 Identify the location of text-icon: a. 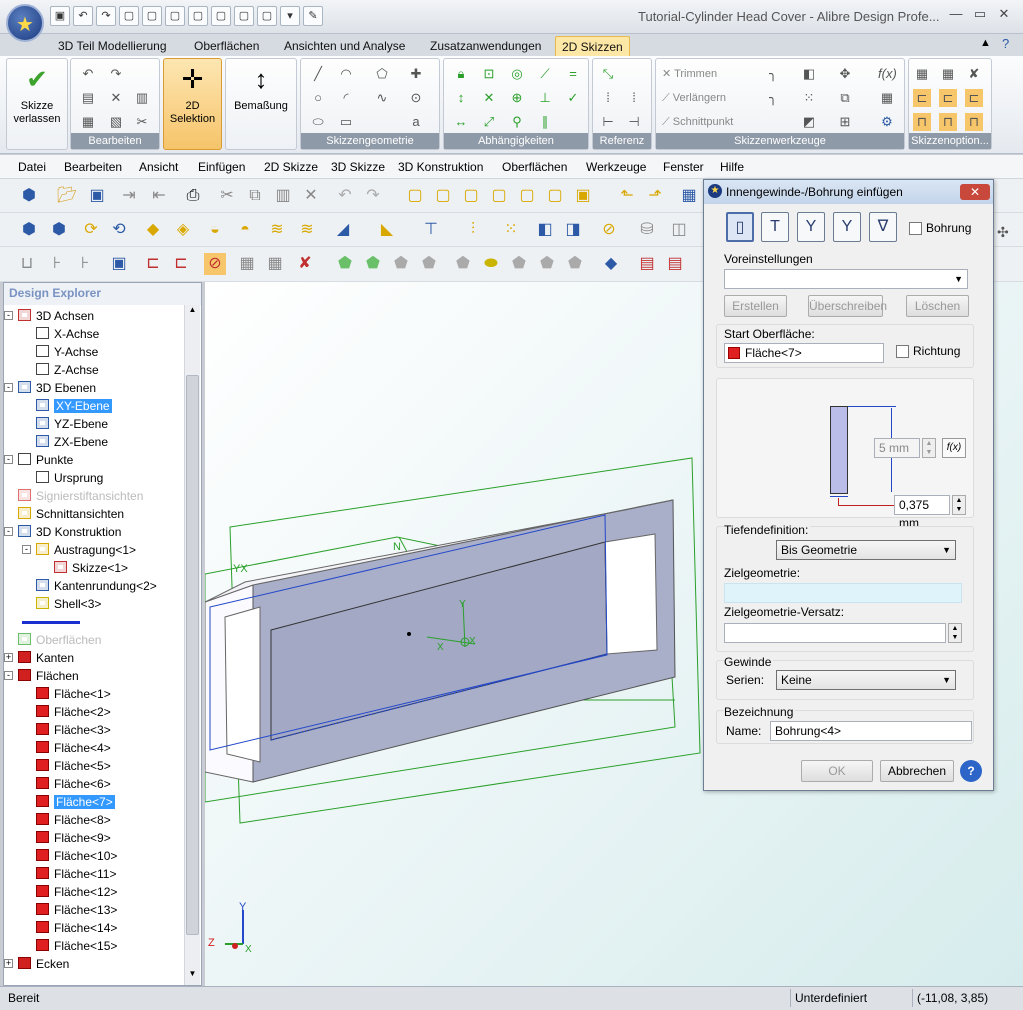
(416, 122).